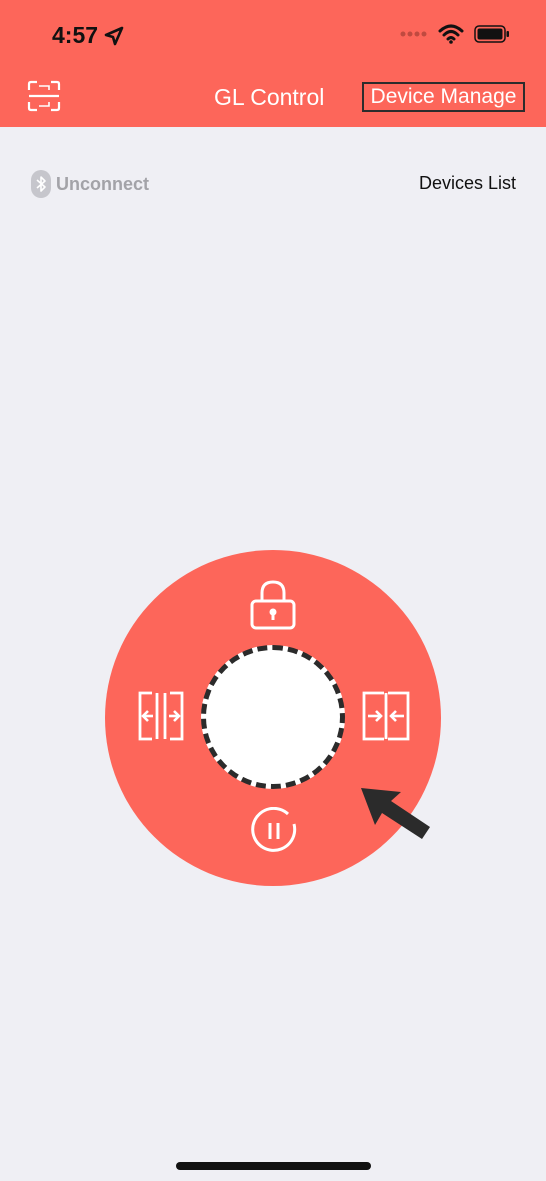 The width and height of the screenshot is (546, 1181). Describe the element at coordinates (103, 183) in the screenshot. I see `connection-status-text: Unconnect` at that location.